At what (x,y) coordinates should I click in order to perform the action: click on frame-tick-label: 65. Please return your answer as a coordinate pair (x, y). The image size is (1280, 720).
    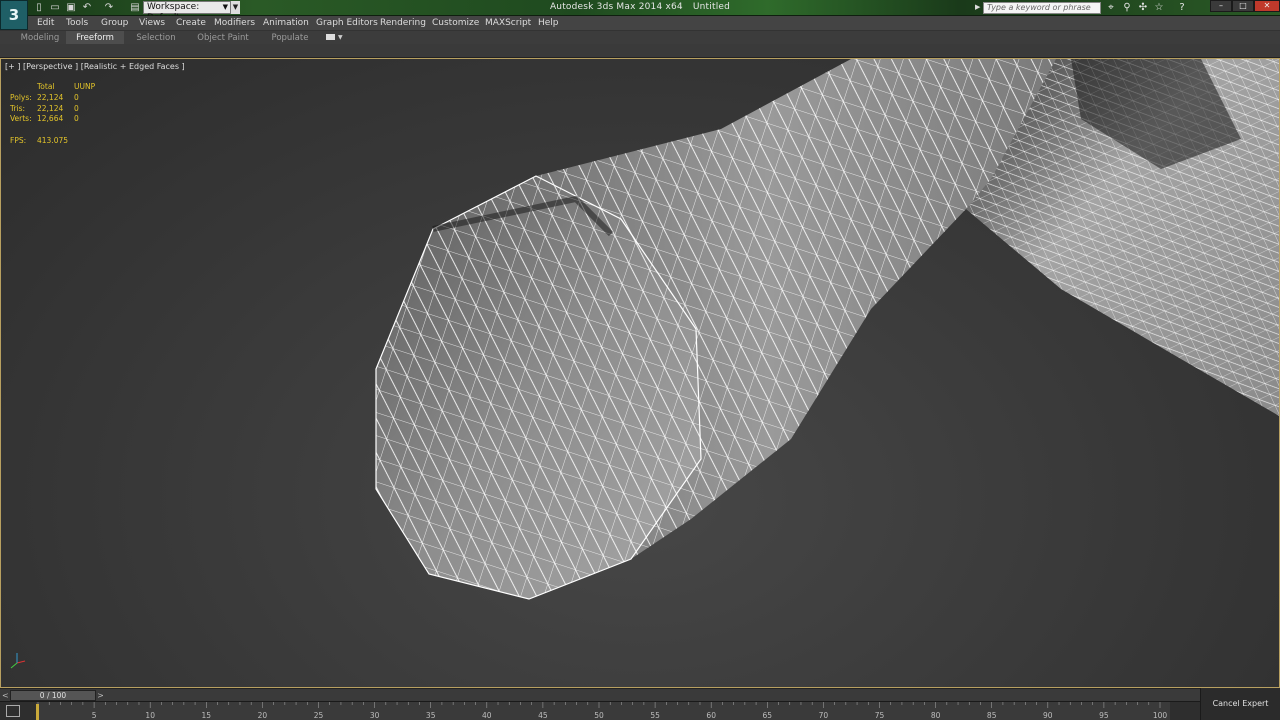
    Looking at the image, I should click on (768, 715).